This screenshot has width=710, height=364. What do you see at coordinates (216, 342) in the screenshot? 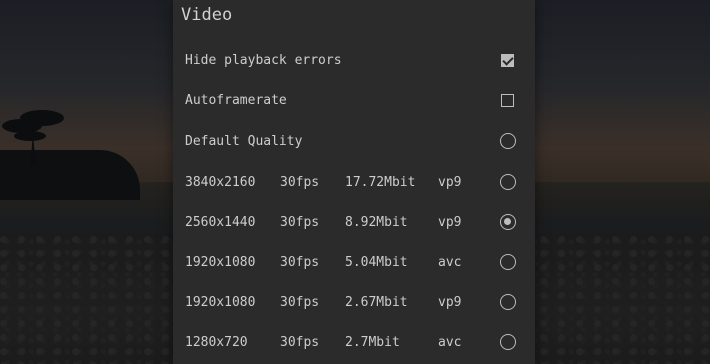
I see `format-resolution: 1280x720` at bounding box center [216, 342].